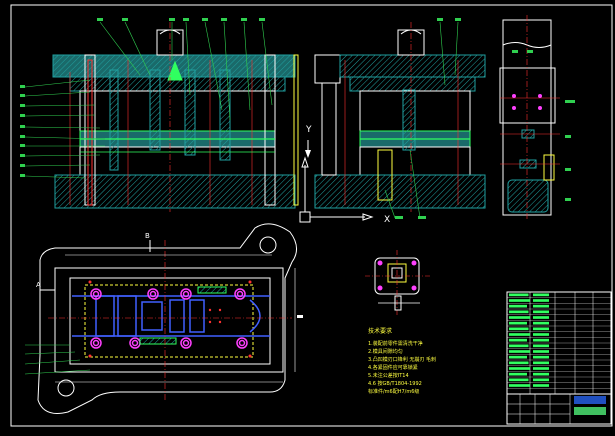 The height and width of the screenshot is (436, 615). What do you see at coordinates (380, 331) in the screenshot?
I see `notes-title: 技术要求` at bounding box center [380, 331].